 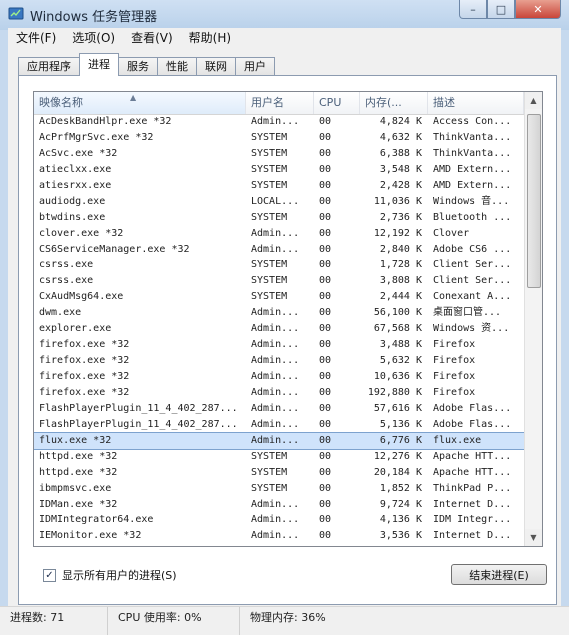 I want to click on tab-networking: 联网, so click(x=216, y=66).